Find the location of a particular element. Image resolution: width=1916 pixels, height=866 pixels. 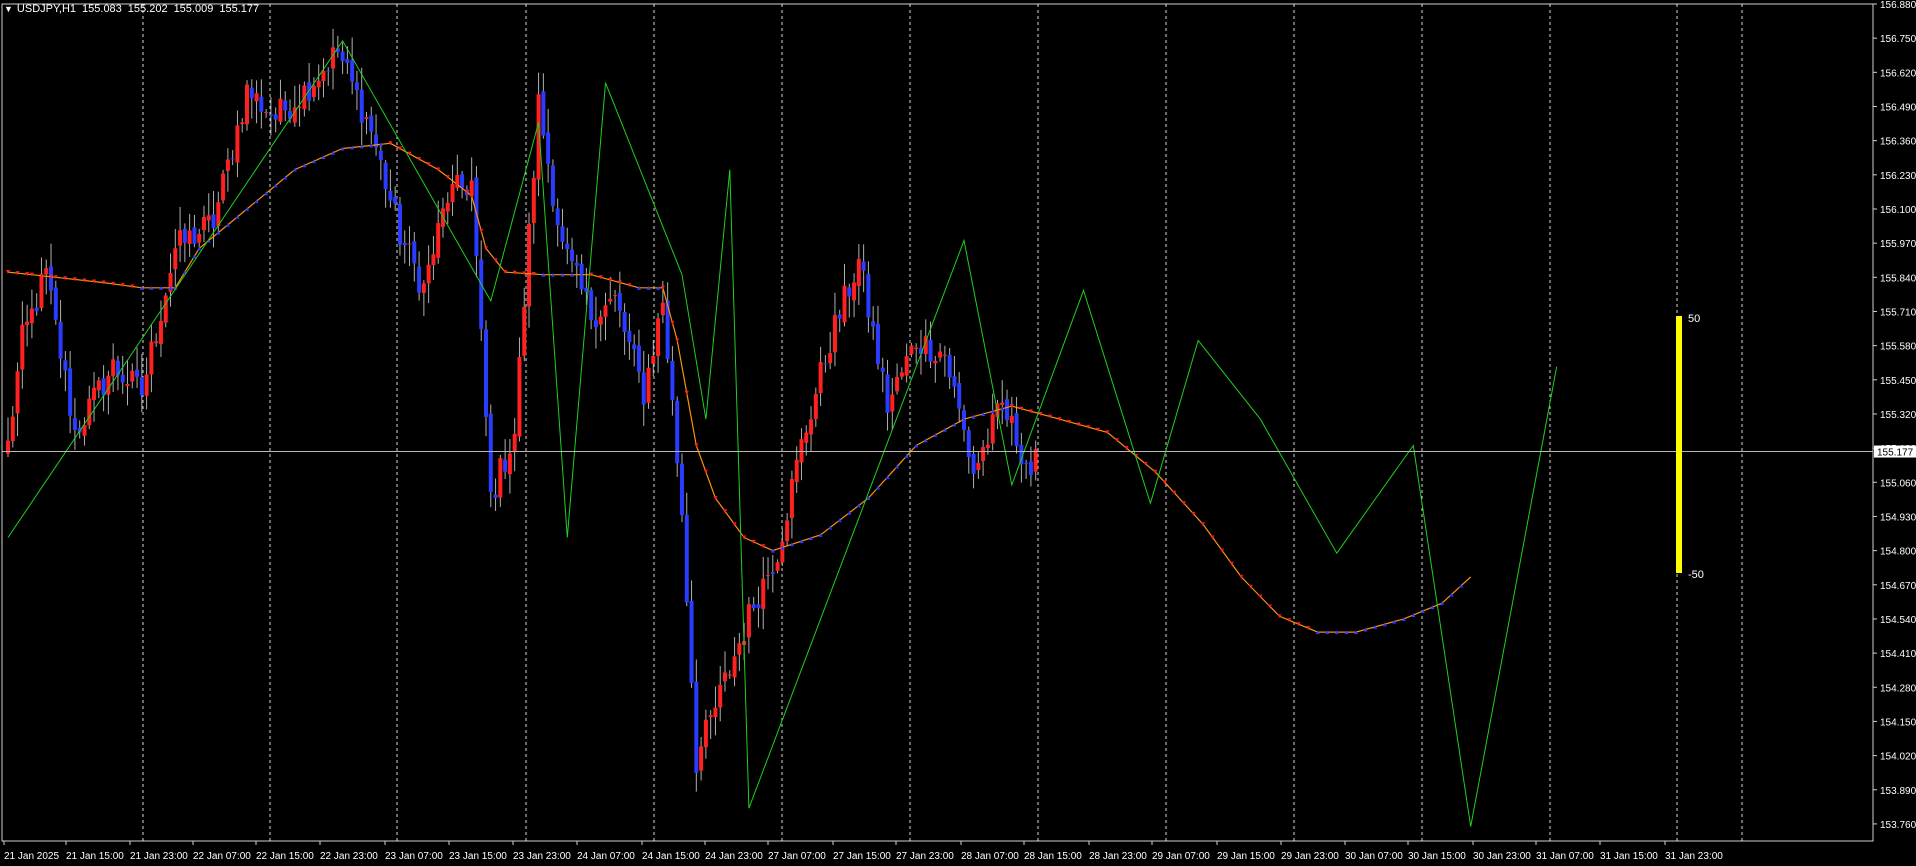

x-tick-label: 28 Jan 15:00 is located at coordinates (1053, 856).